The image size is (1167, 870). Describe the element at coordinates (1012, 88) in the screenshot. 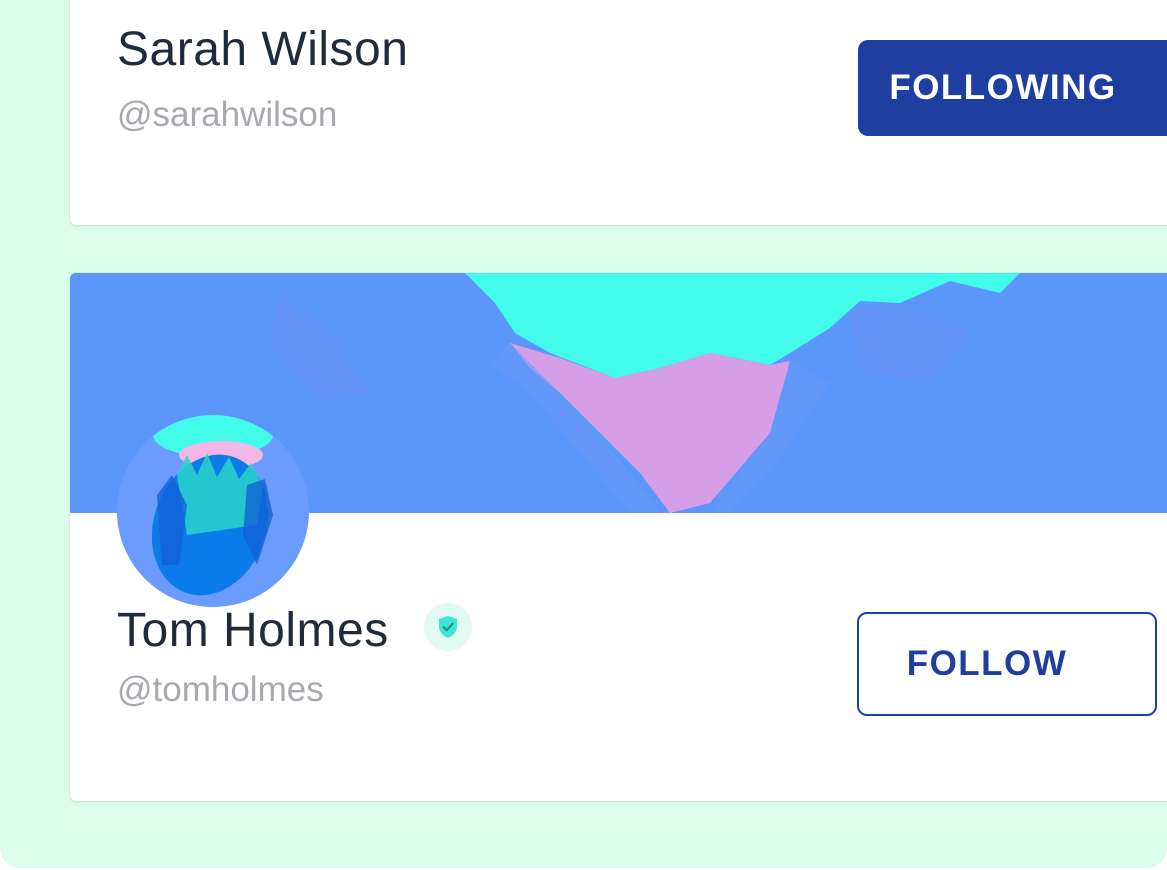

I see `following-button: FOLLOWING` at that location.